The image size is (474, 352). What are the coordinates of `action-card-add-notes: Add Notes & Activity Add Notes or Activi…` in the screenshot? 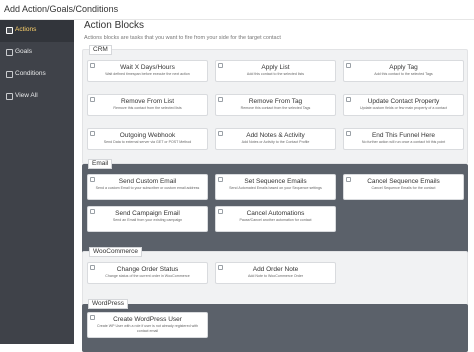 It's located at (275, 139).